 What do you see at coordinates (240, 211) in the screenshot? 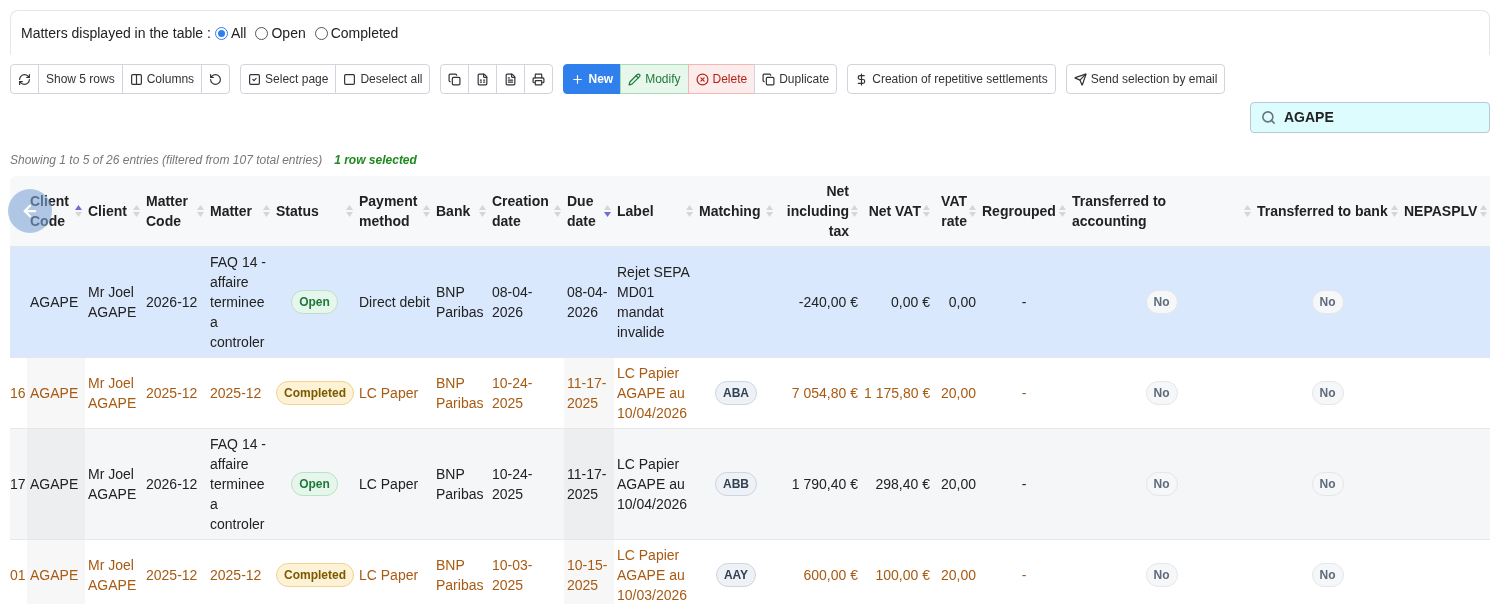
I see `column-header: Matter` at bounding box center [240, 211].